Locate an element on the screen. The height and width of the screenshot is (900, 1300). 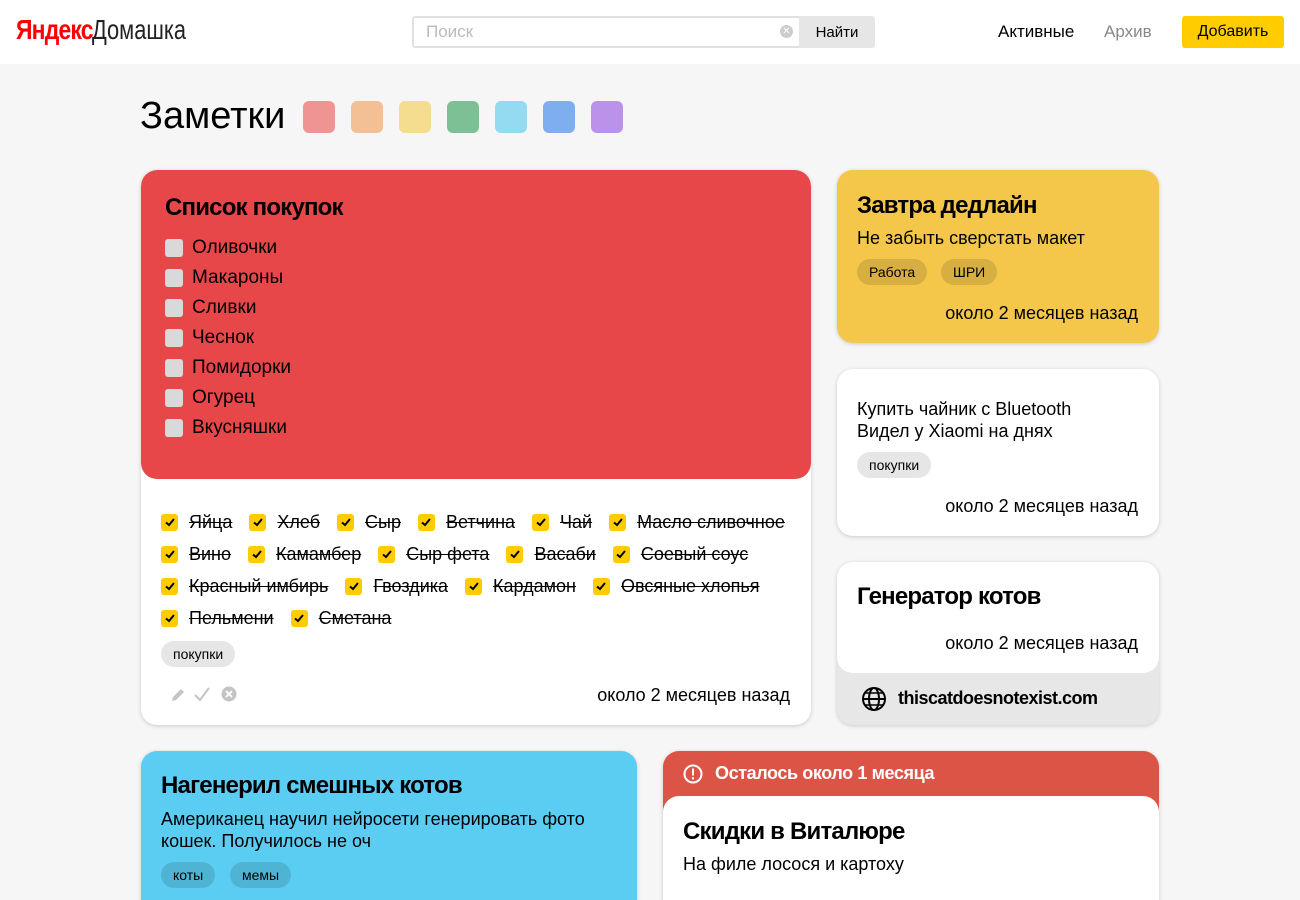
note-title: Список покупок is located at coordinates (254, 207).